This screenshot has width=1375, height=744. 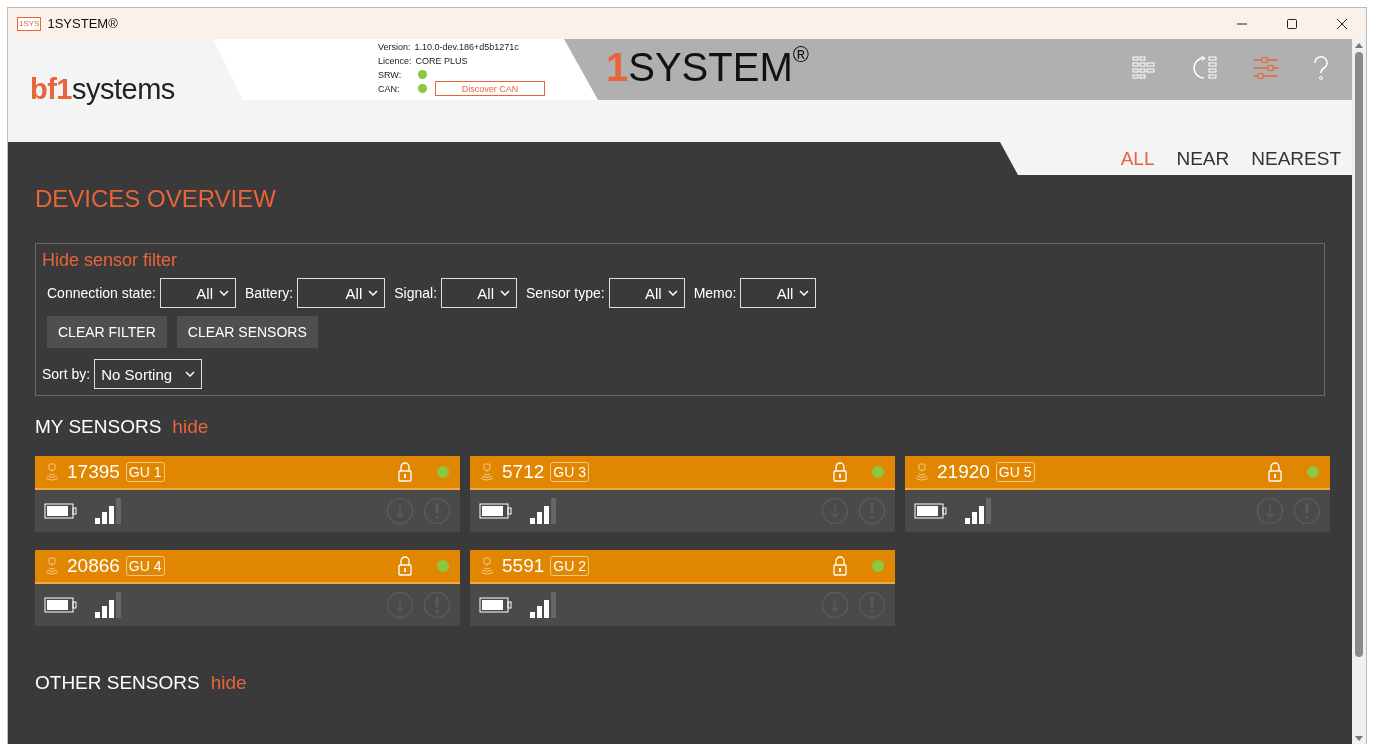 I want to click on scrollbar, so click(x=1359, y=391).